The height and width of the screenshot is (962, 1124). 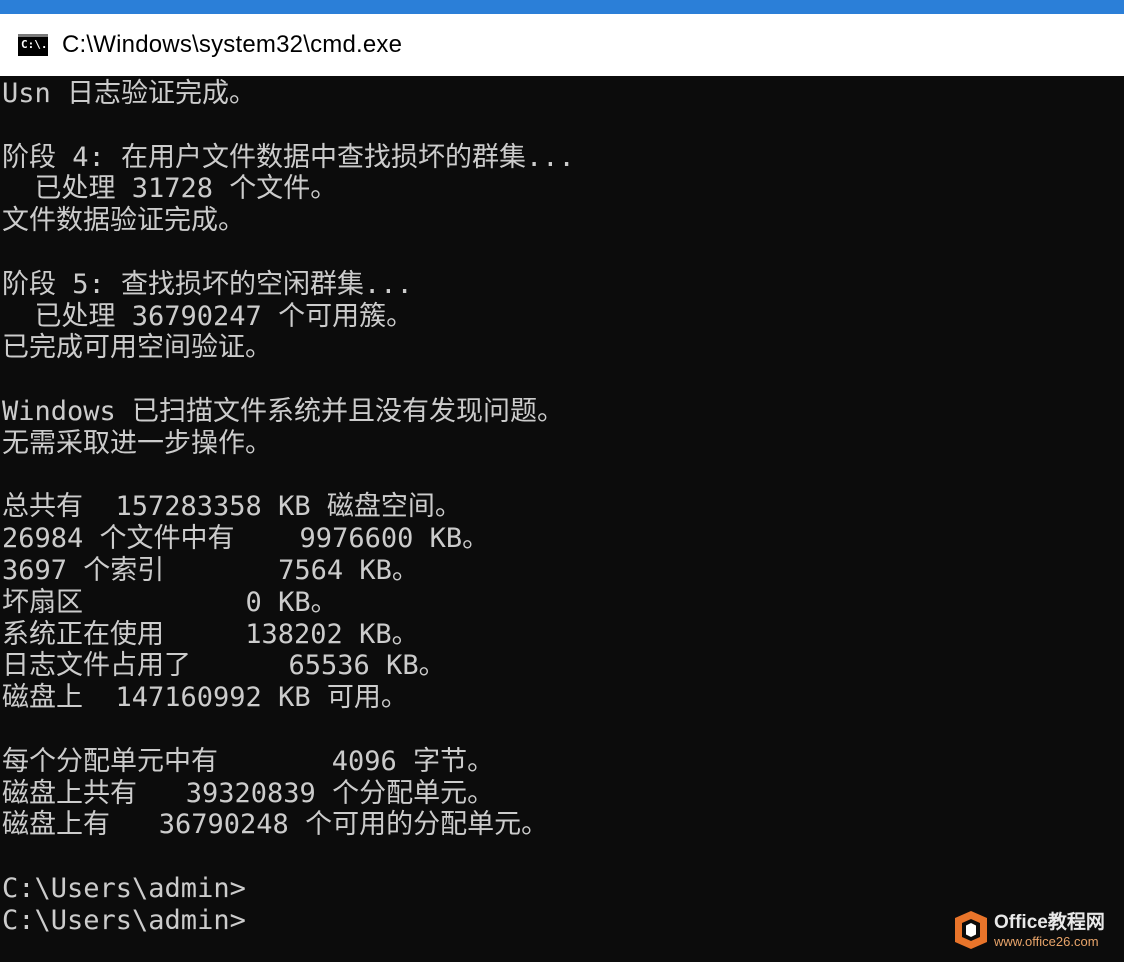 What do you see at coordinates (123, 221) in the screenshot?
I see `console-line: 文件数据验证完成。` at bounding box center [123, 221].